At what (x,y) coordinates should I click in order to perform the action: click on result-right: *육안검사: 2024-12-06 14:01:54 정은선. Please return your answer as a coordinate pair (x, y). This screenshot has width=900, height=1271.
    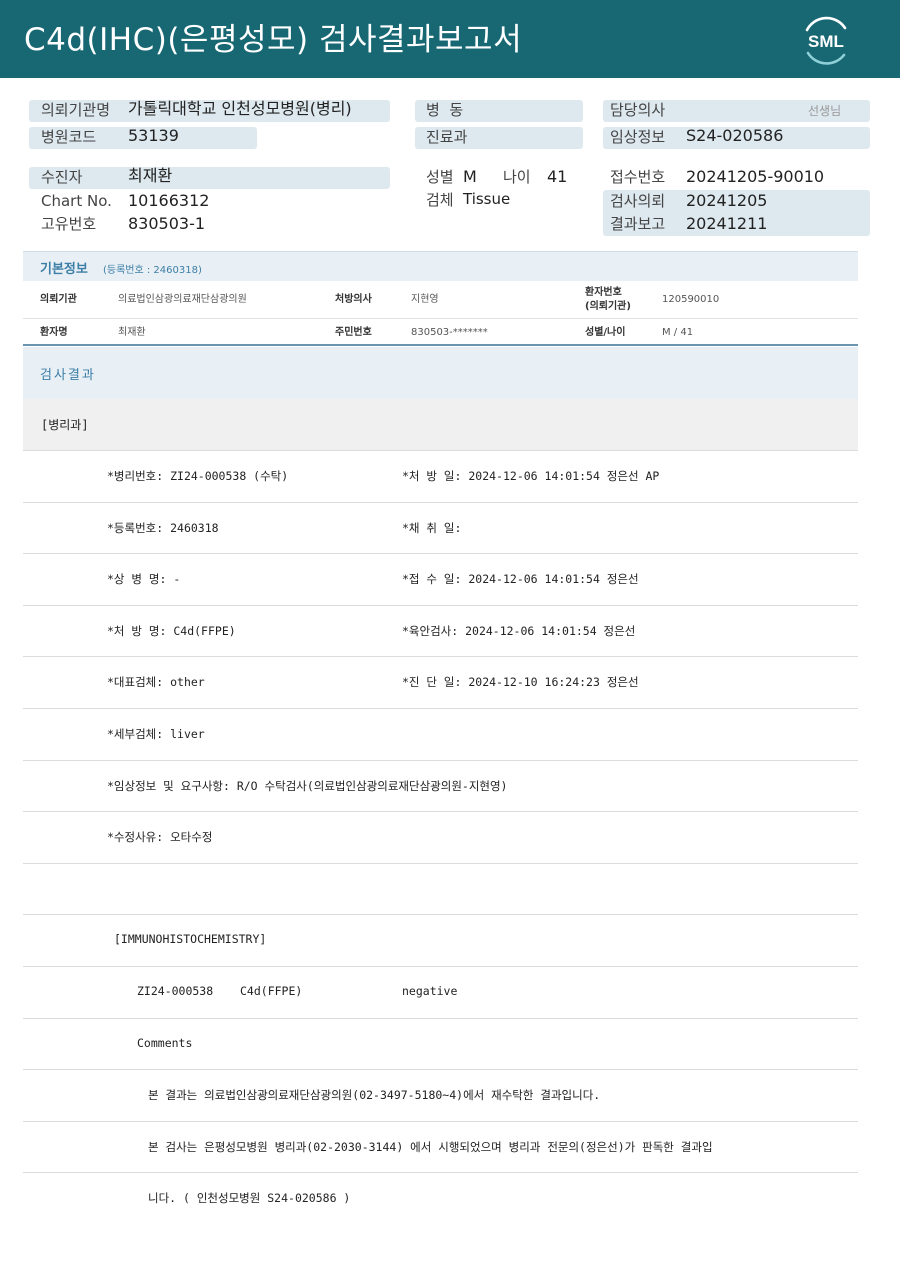
    Looking at the image, I should click on (519, 630).